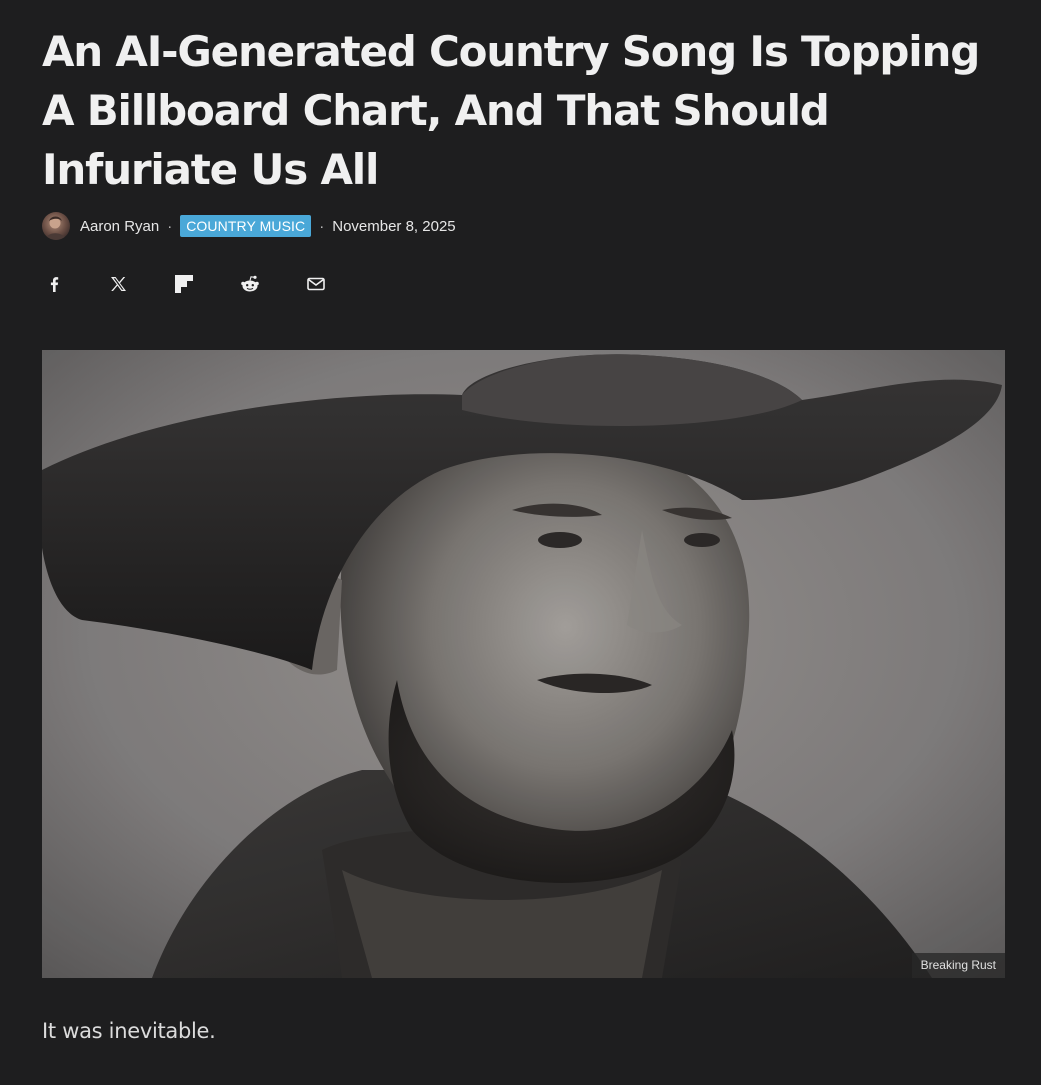  Describe the element at coordinates (394, 226) in the screenshot. I see `publish-date: November 8, 2025` at that location.